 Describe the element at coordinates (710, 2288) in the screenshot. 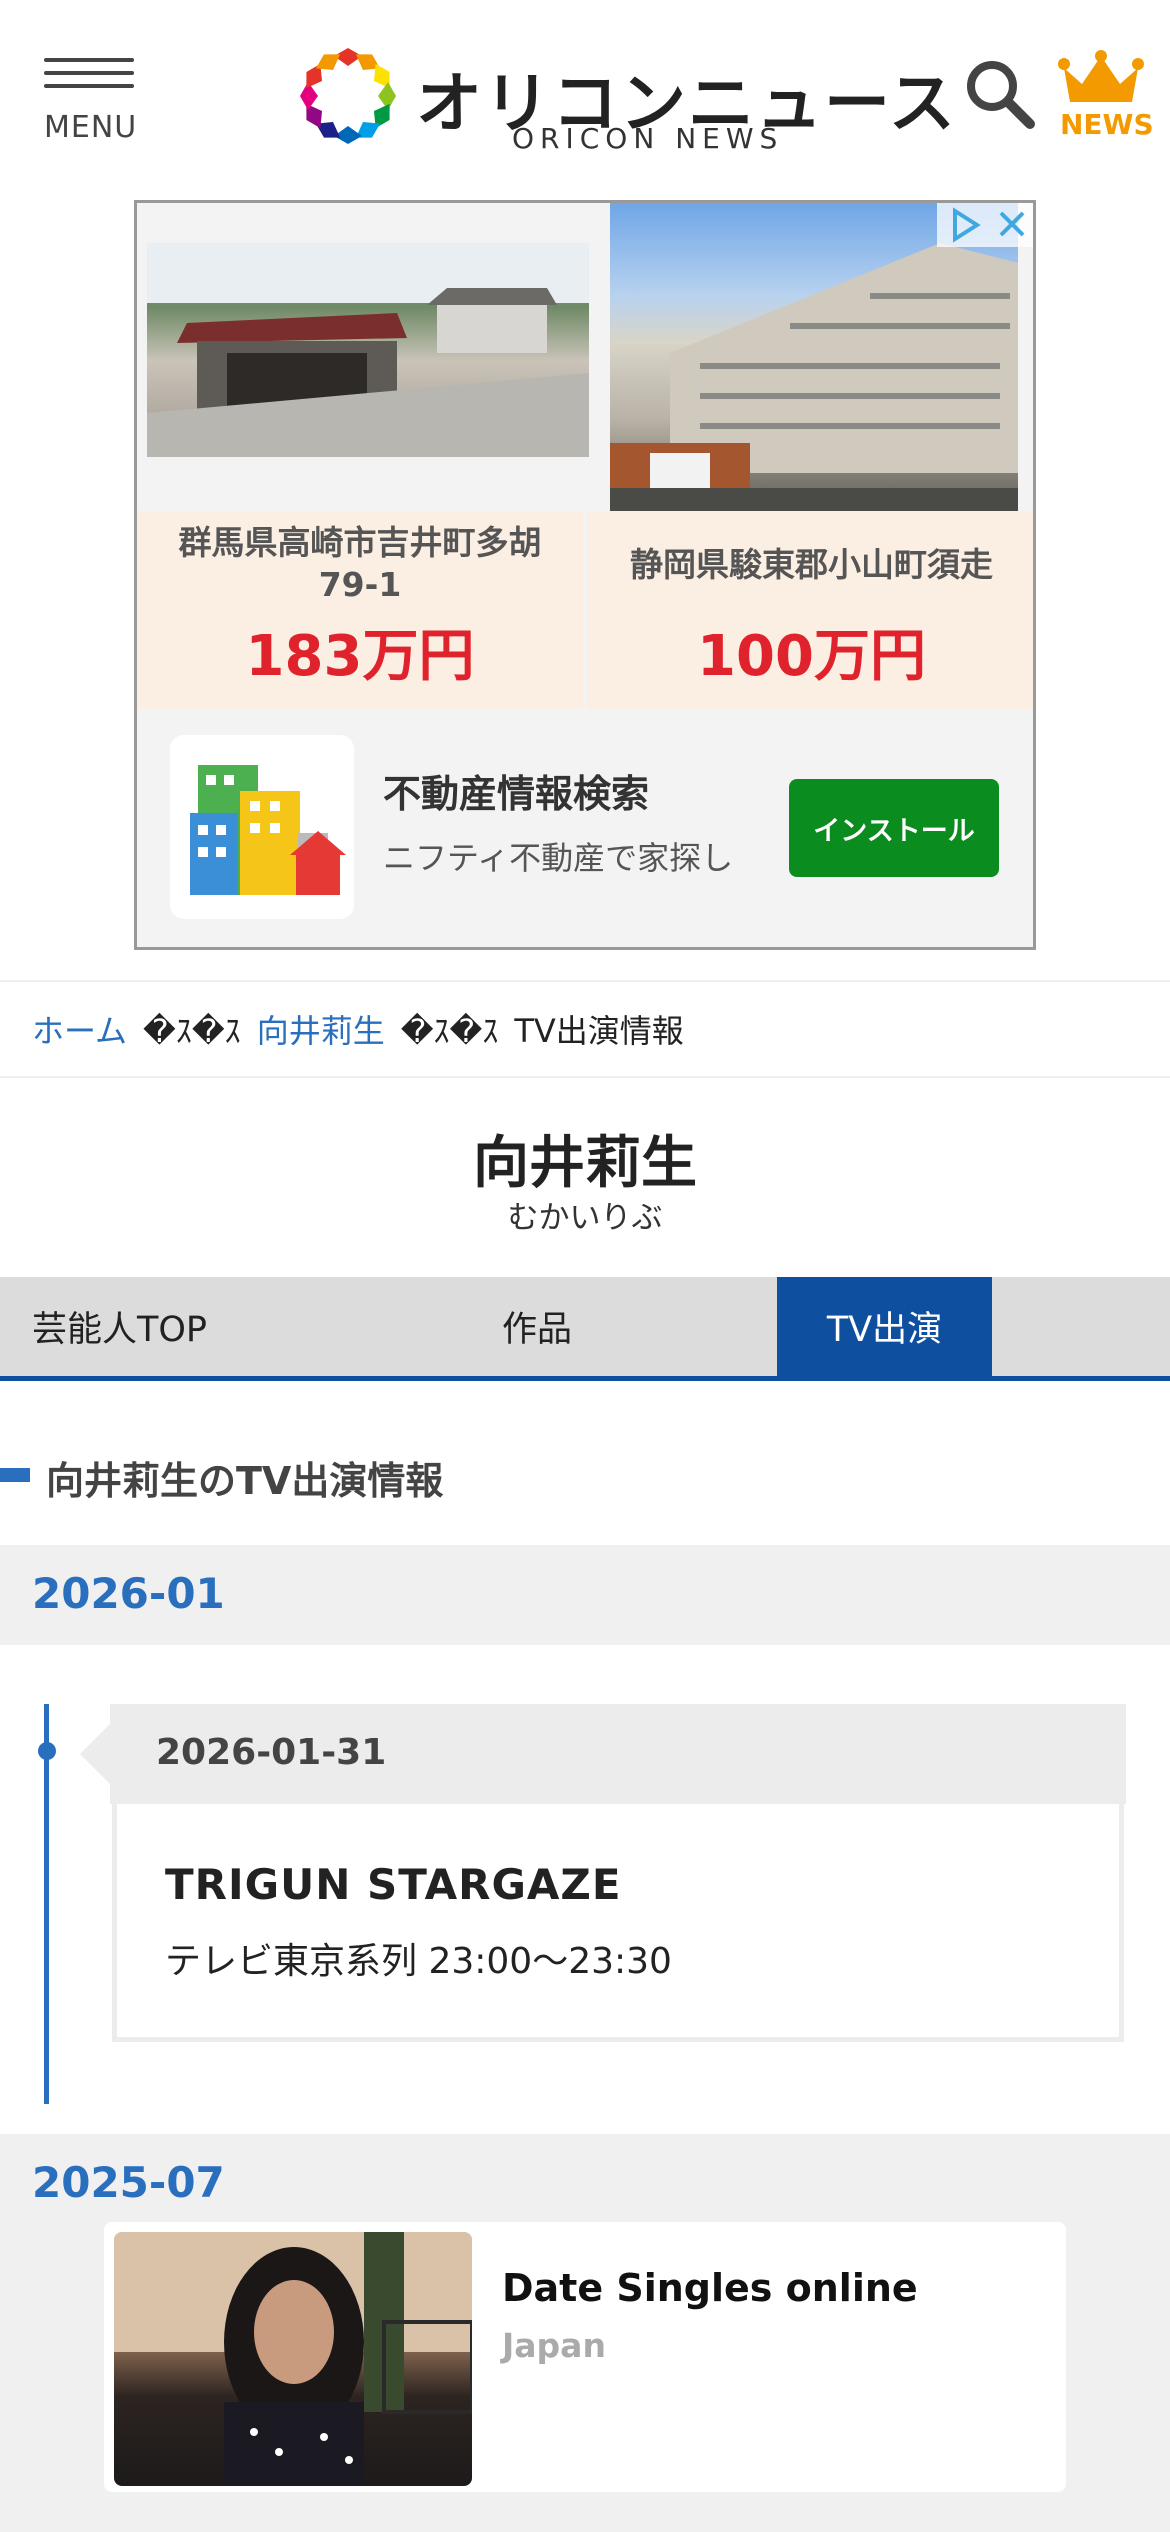

I see `ad-title: Date Singles online` at that location.